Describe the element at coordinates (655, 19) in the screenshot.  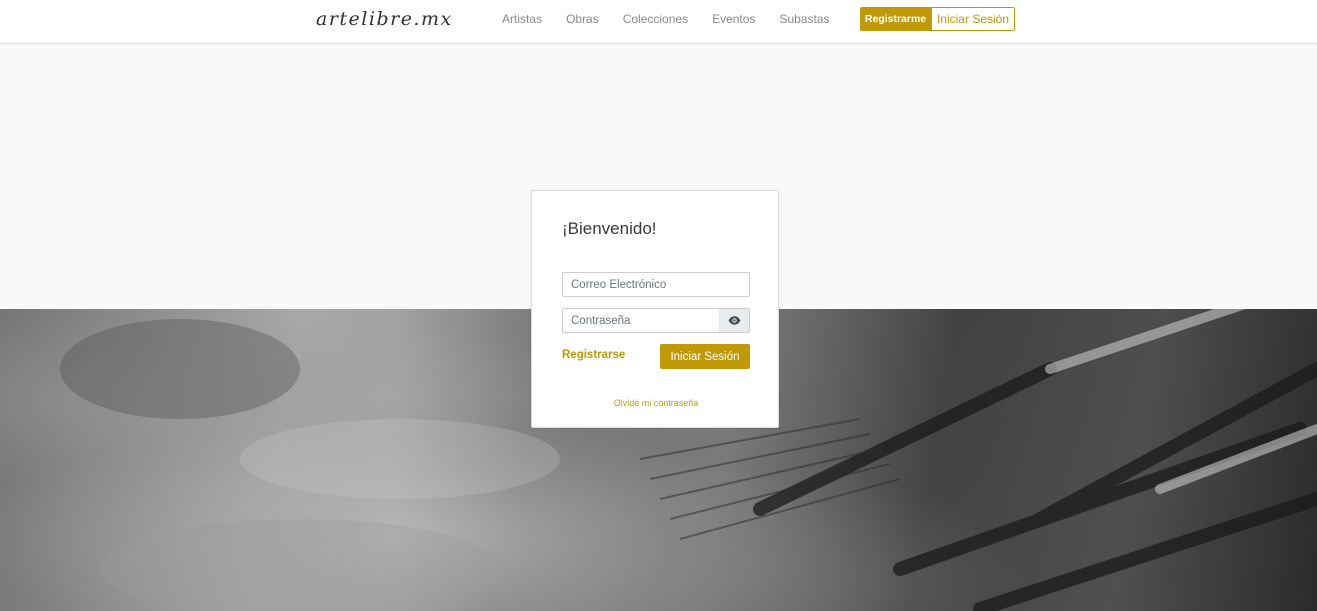
I see `nav-link-colecciones: Colecciones` at that location.